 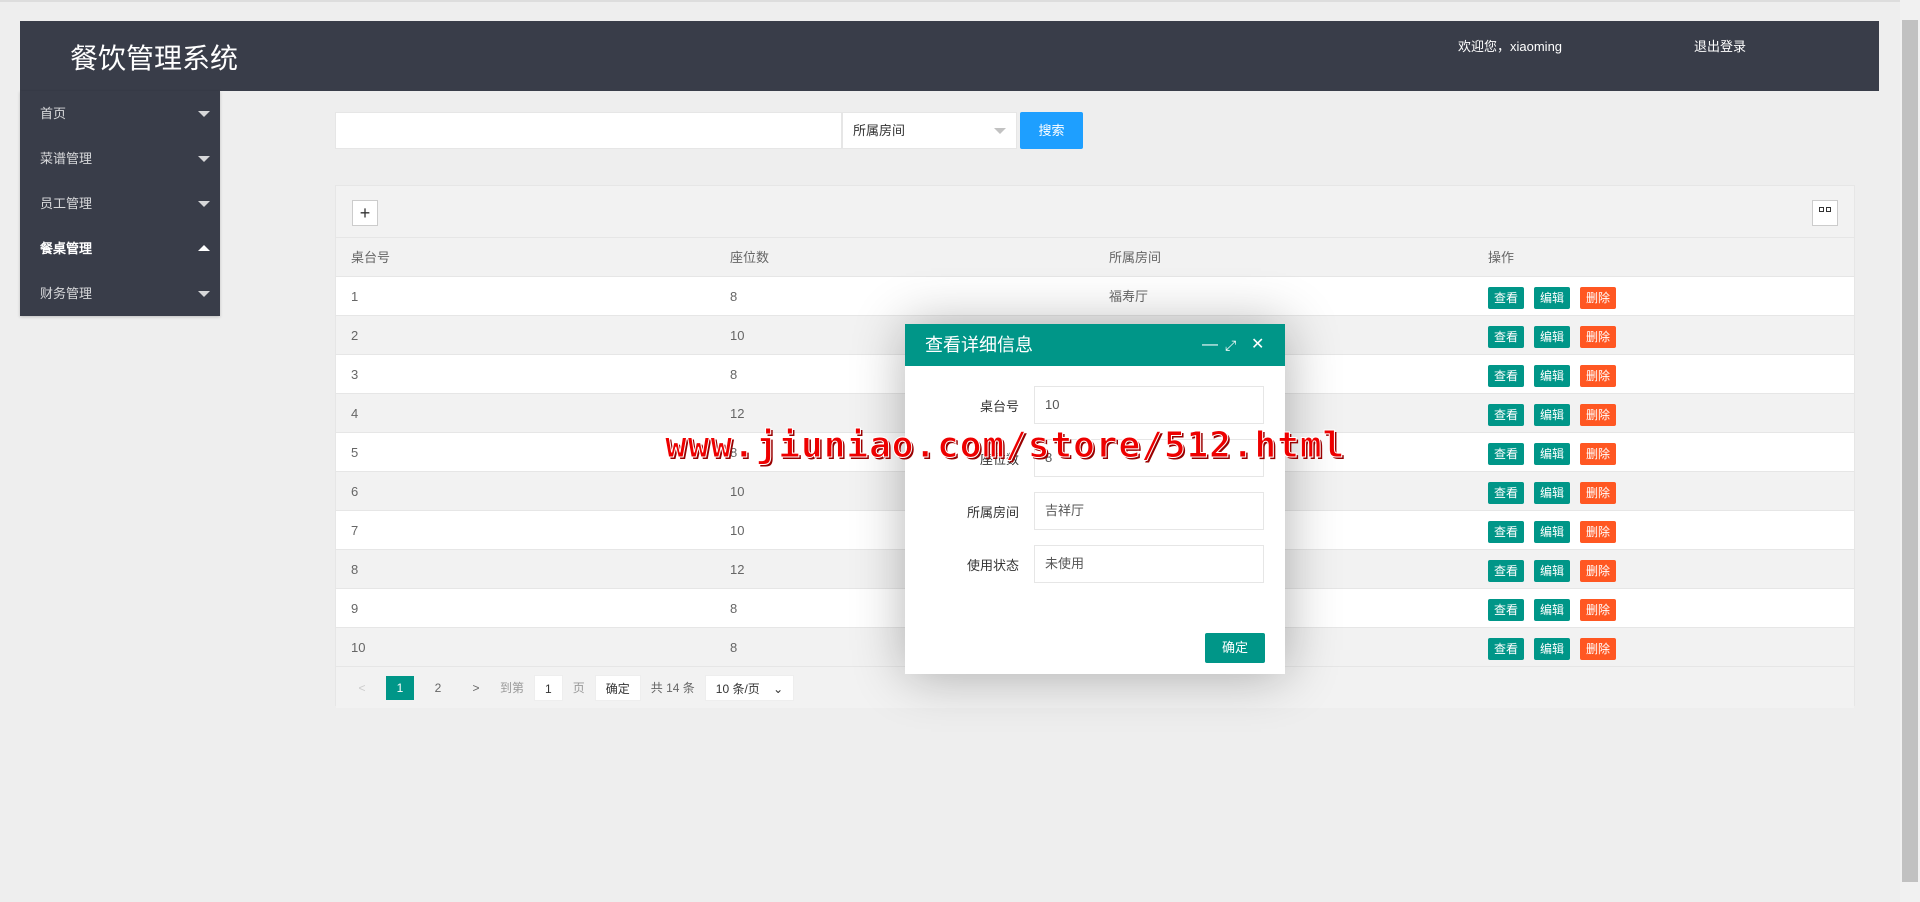 I want to click on table-cell: 5, so click(x=355, y=452).